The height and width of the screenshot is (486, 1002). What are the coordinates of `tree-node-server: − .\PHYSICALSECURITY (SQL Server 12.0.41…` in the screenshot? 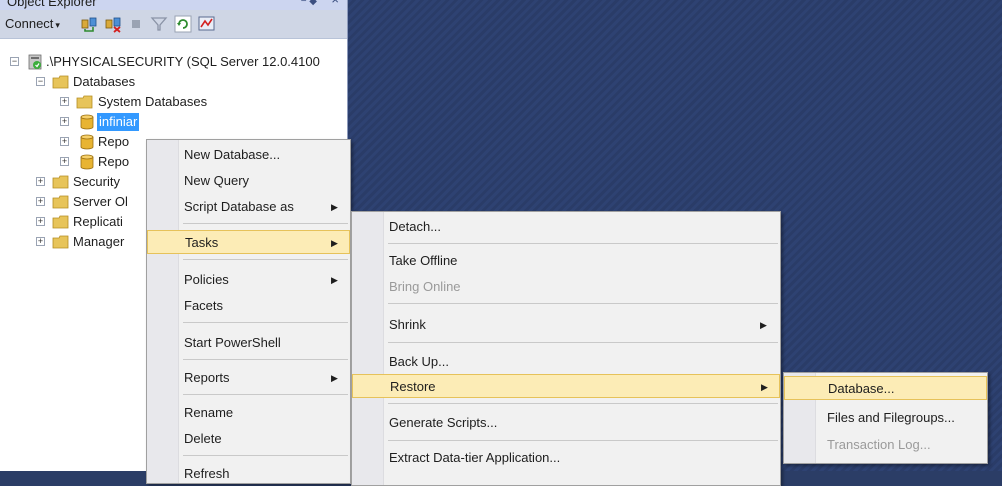 It's located at (173, 62).